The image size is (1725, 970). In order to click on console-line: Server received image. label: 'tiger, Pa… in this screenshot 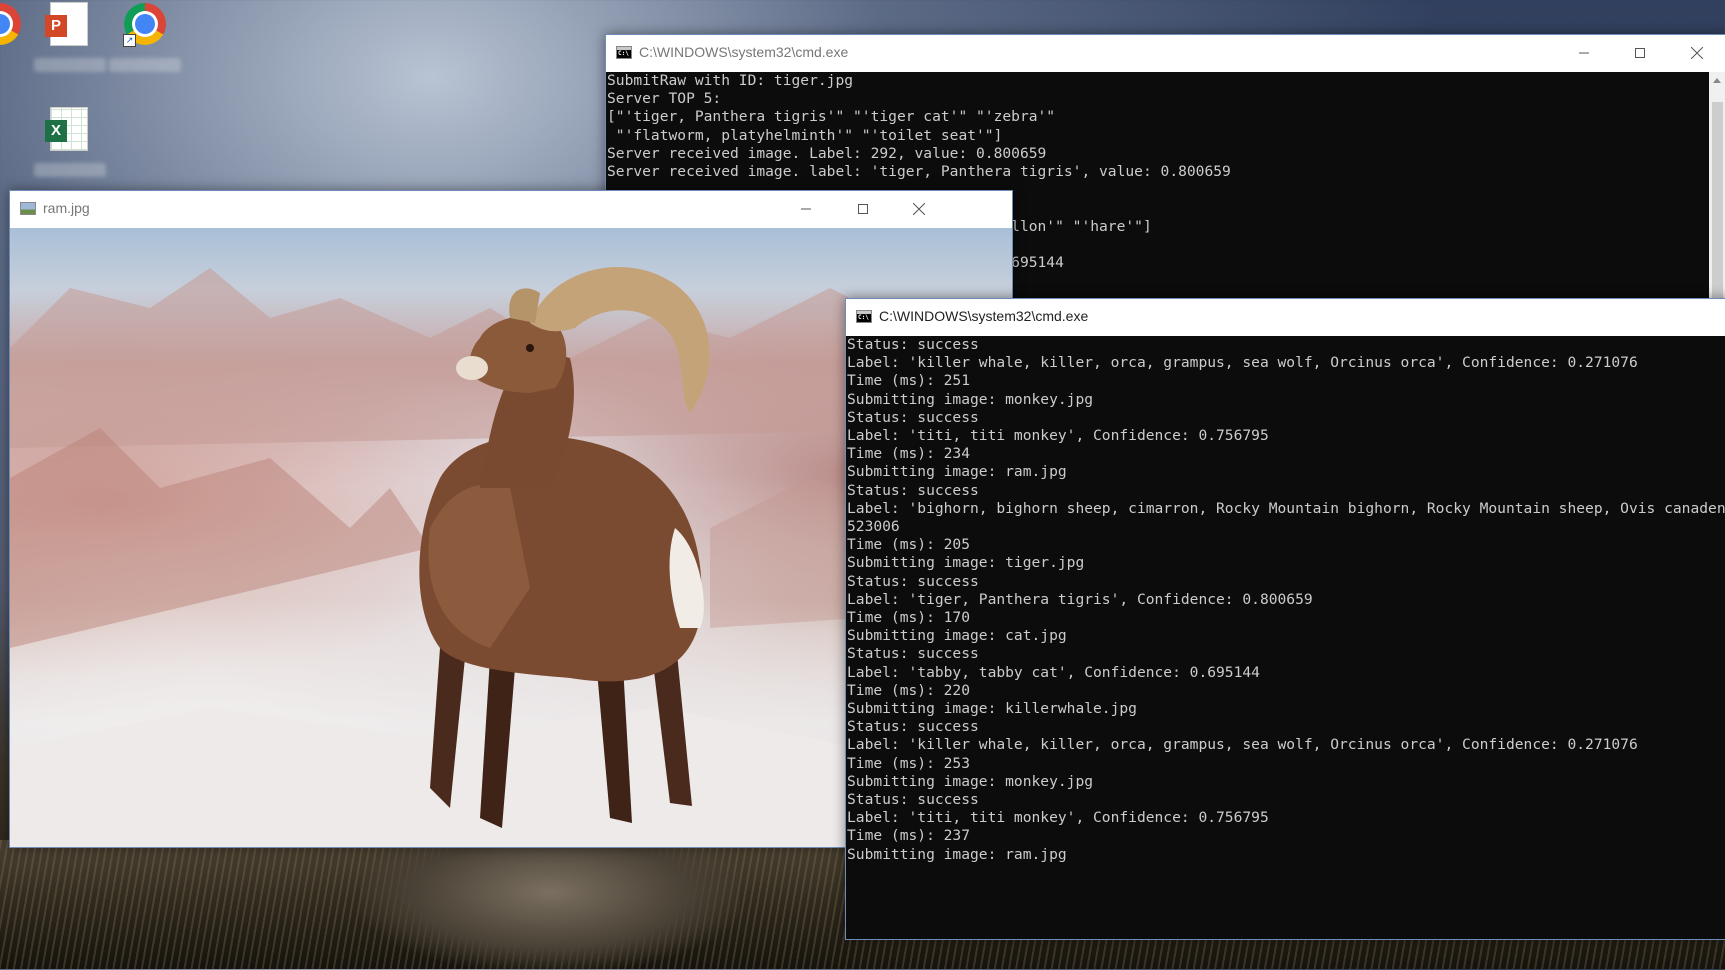, I will do `click(919, 172)`.